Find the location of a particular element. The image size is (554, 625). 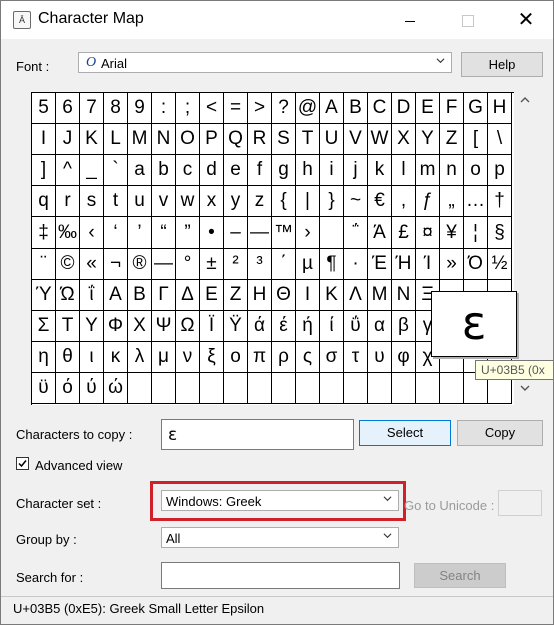

character-cell: “ is located at coordinates (164, 233).